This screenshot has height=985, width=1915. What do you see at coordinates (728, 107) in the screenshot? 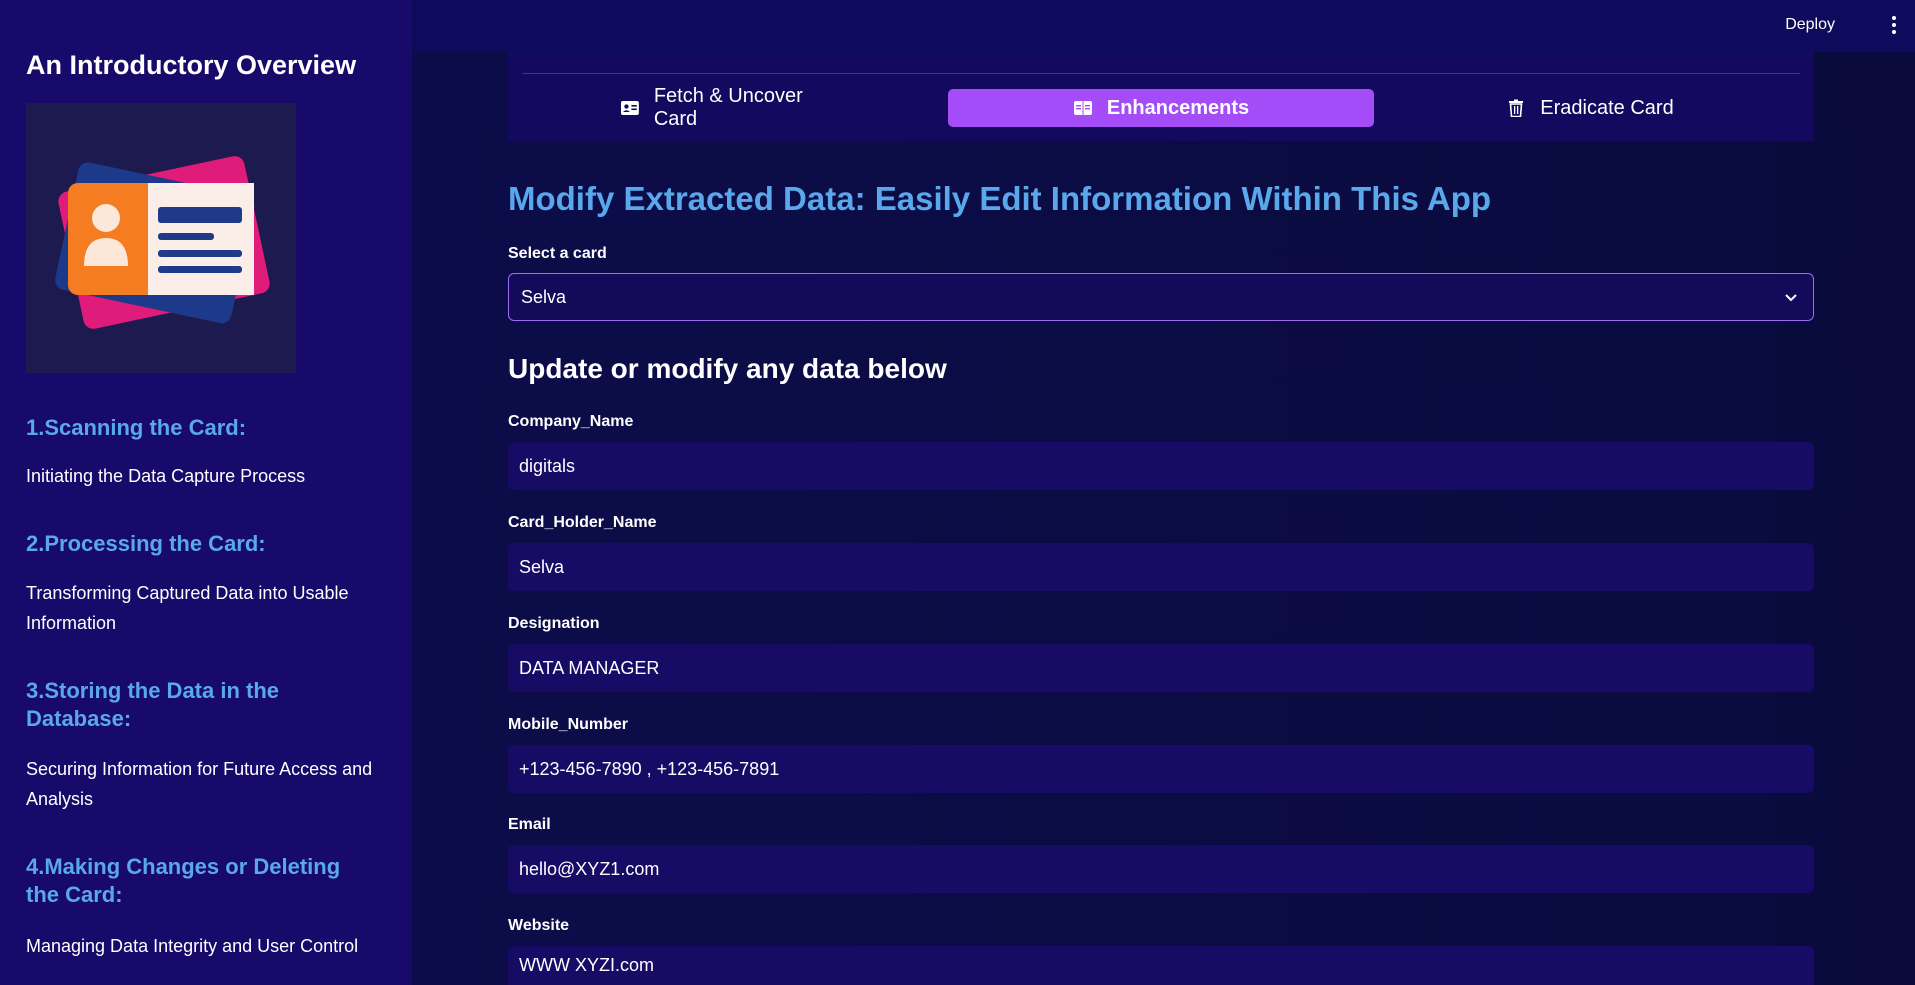
I see `tab-label: Fetch & Uncover Card` at bounding box center [728, 107].